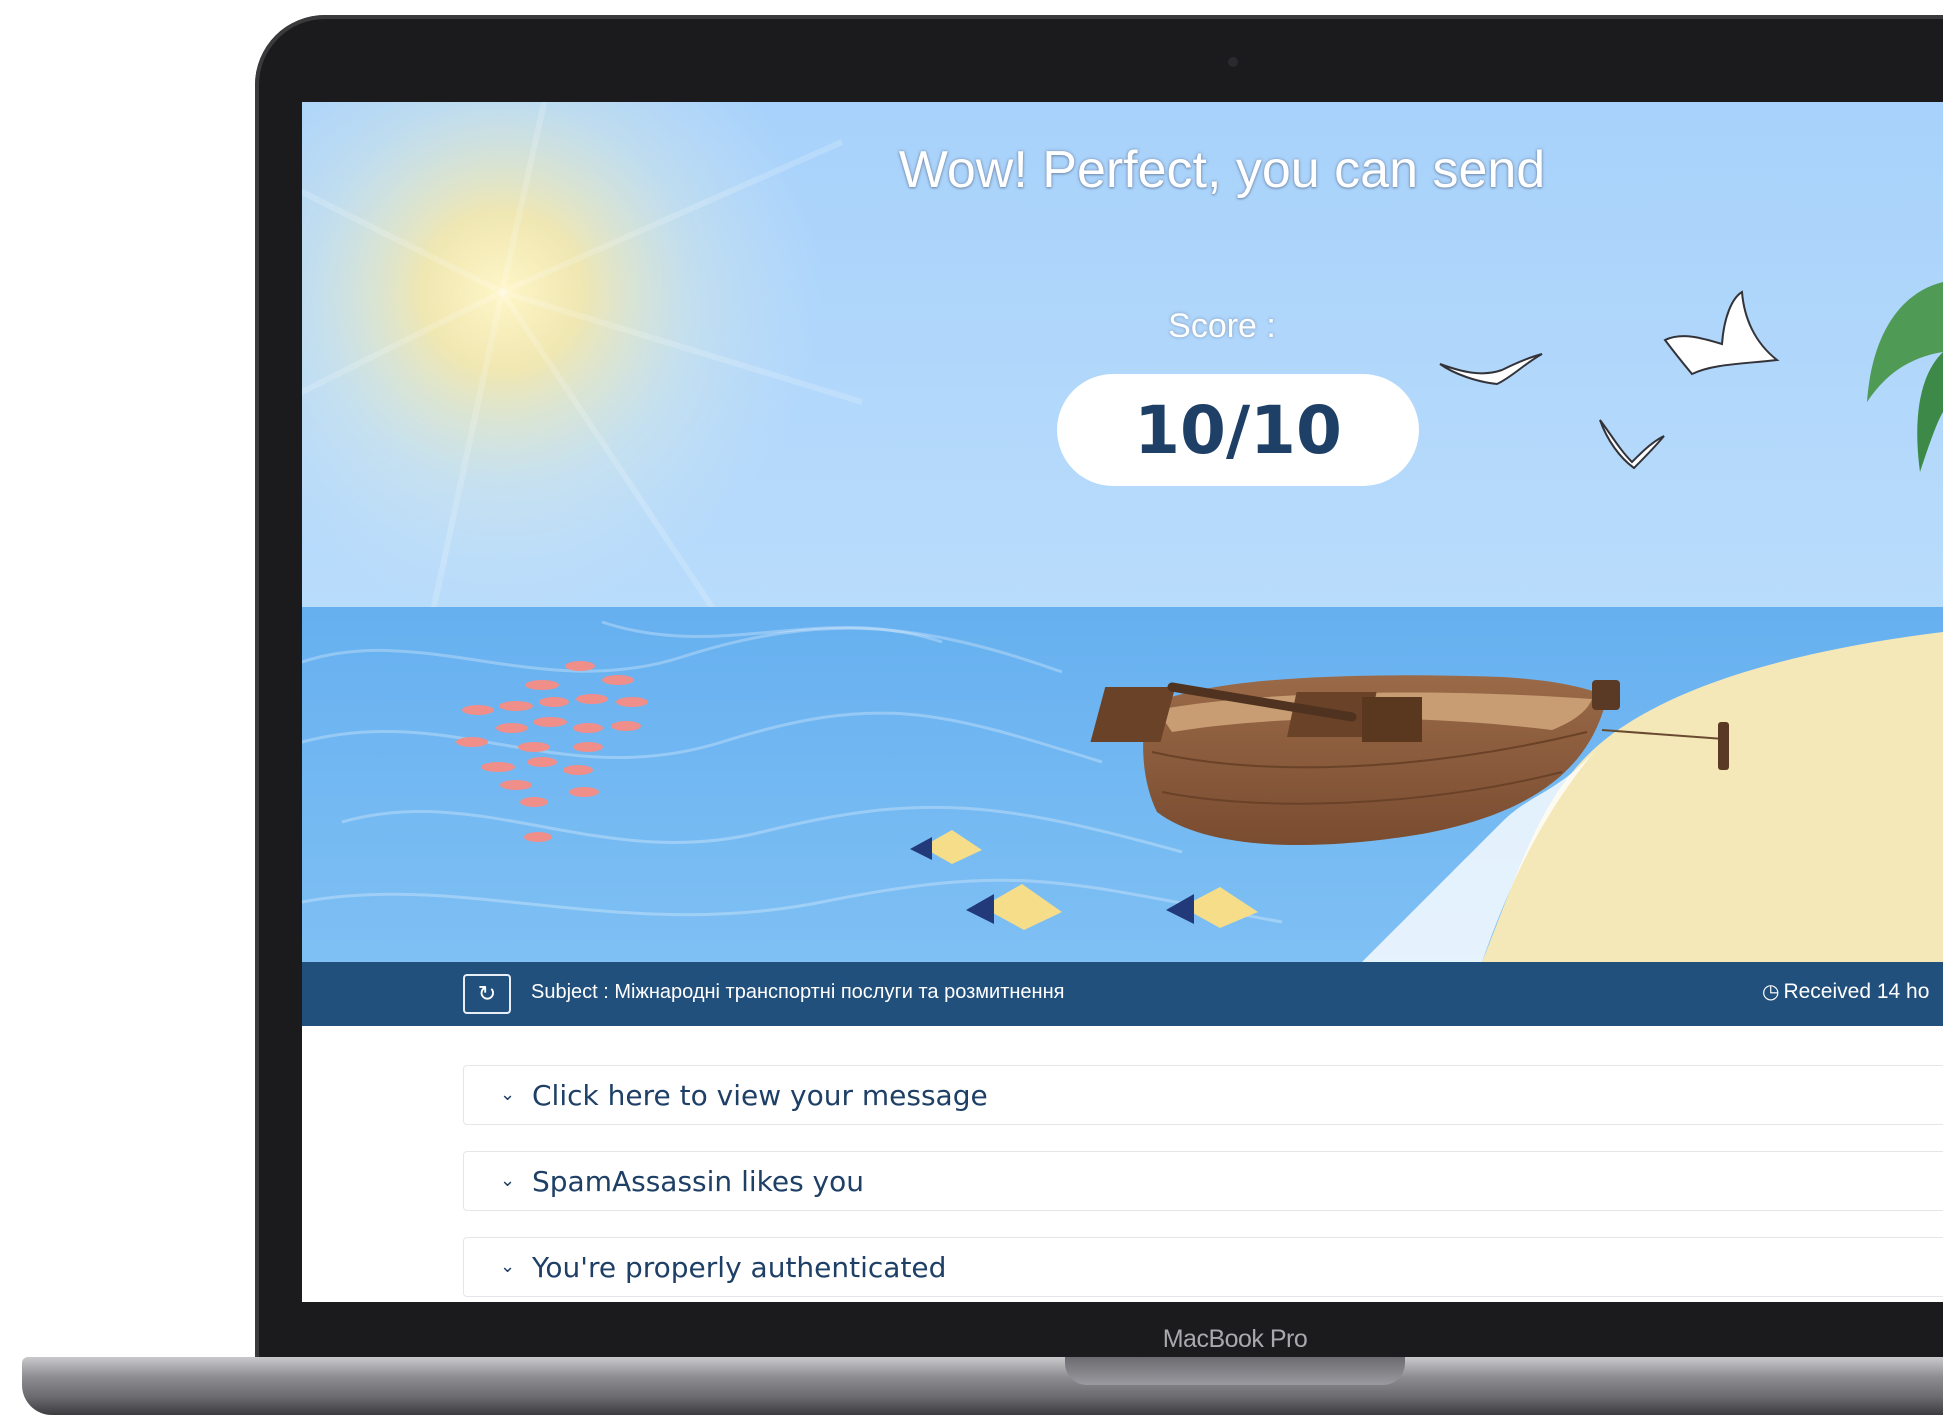 This screenshot has width=1943, height=1415. Describe the element at coordinates (1235, 1371) in the screenshot. I see `laptop-notch` at that location.